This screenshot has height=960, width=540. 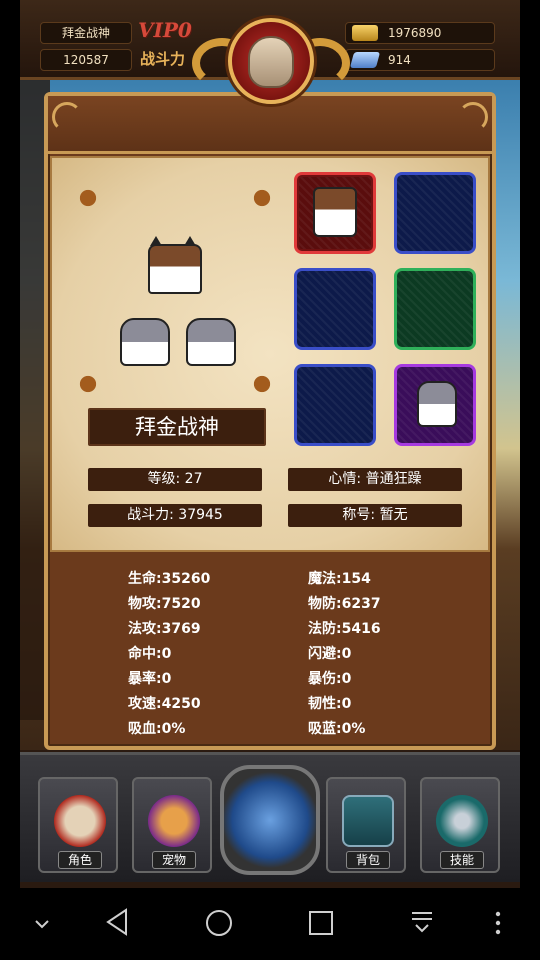 I want to click on bottom-dock: 角色 宠物 背包 技能, so click(x=270, y=817).